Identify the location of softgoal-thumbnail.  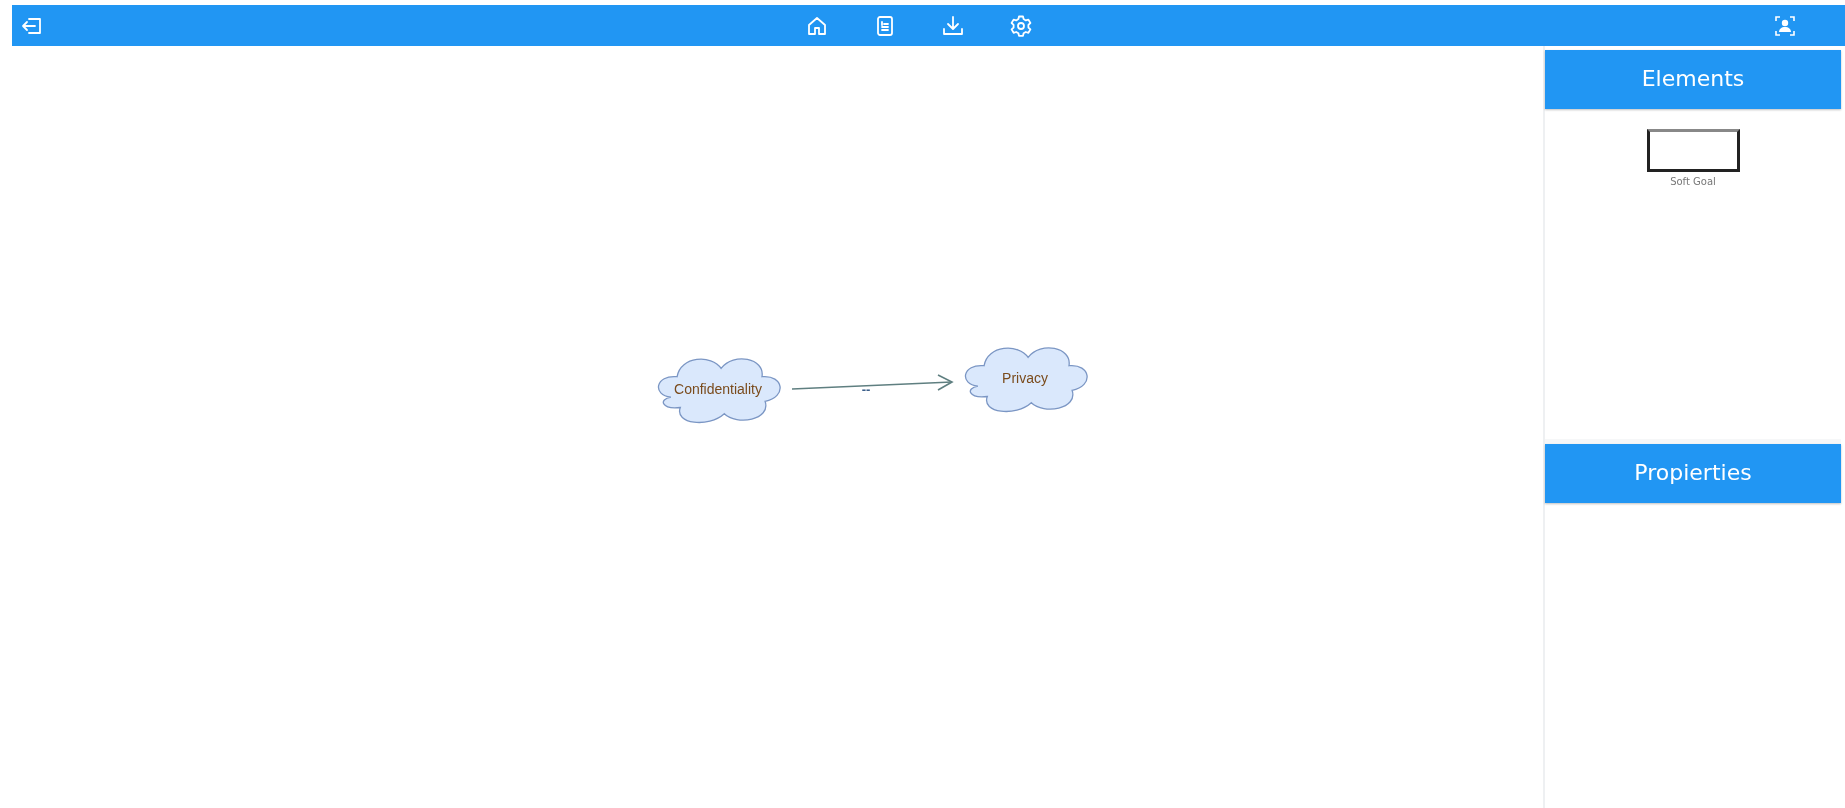
(1693, 150).